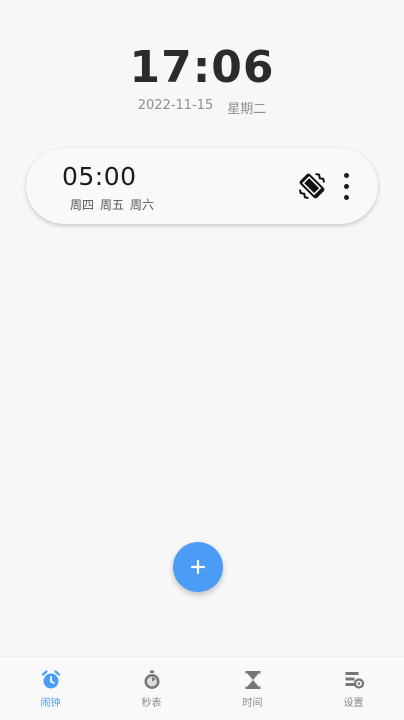 The height and width of the screenshot is (720, 404). I want to click on hourglass-icon, so click(252, 680).